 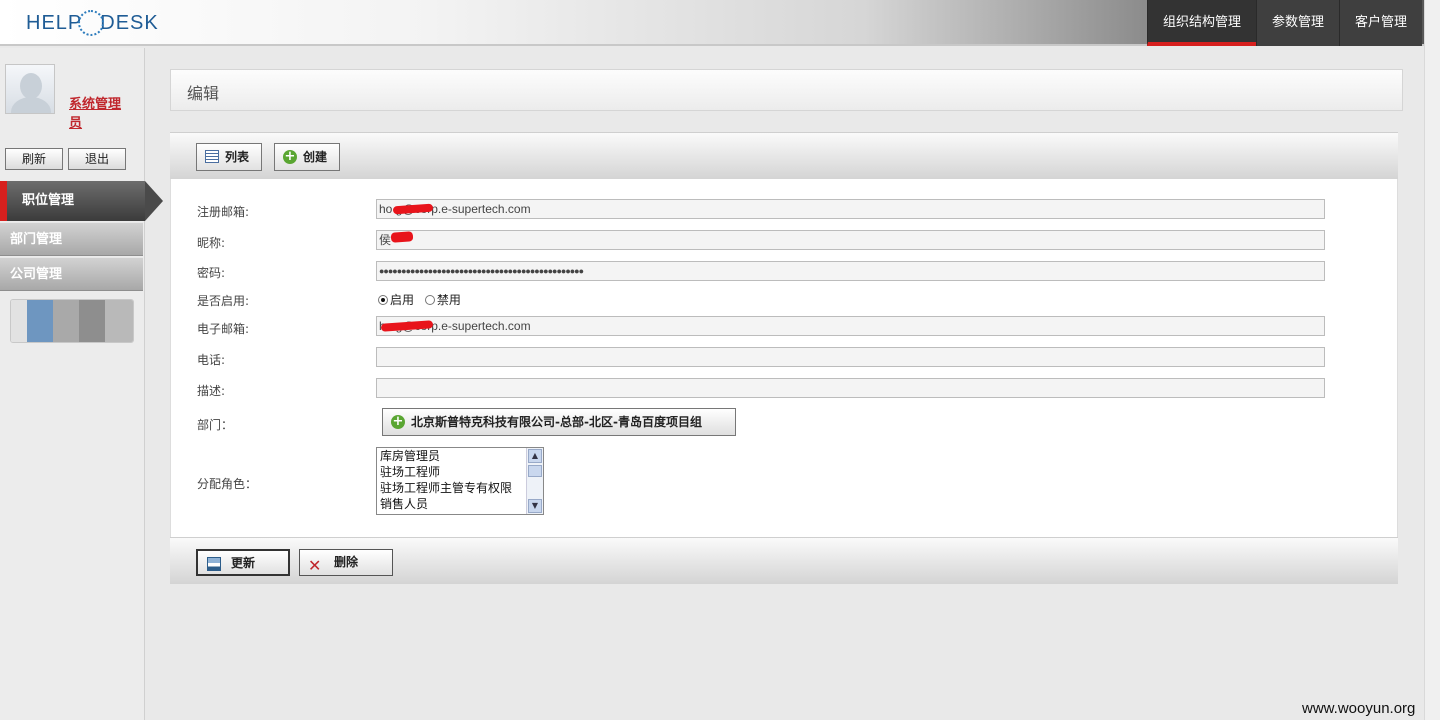 I want to click on avatar, so click(x=30, y=89).